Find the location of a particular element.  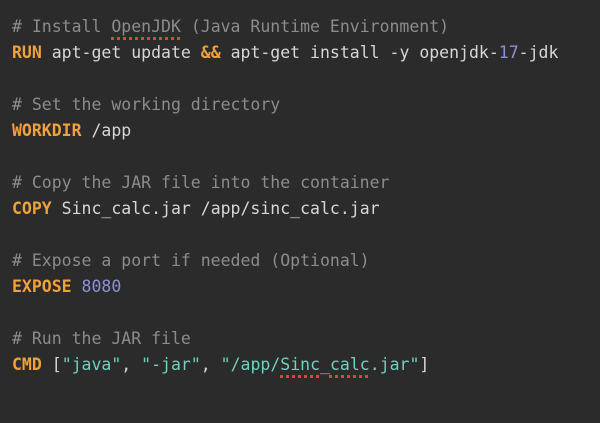

comment-text: # Copy the JAR file into the container is located at coordinates (201, 182).